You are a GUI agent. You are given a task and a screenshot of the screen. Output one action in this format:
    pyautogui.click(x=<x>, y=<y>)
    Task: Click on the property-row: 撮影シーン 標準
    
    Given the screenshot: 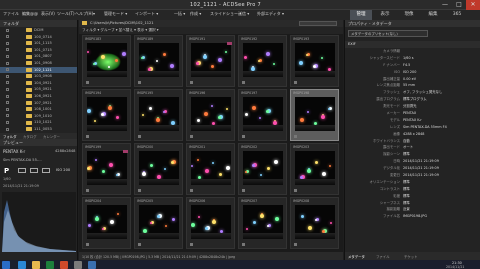 What is the action you would take?
    pyautogui.click(x=412, y=154)
    